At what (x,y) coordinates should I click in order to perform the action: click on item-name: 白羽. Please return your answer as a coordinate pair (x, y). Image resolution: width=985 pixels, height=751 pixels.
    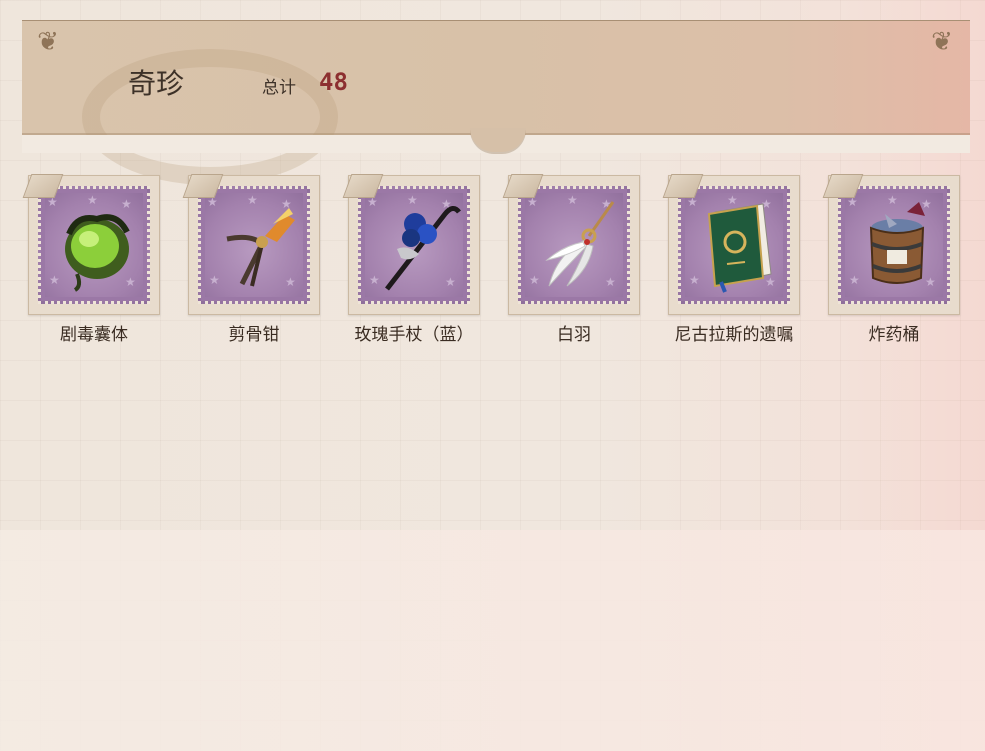
    Looking at the image, I should click on (574, 335).